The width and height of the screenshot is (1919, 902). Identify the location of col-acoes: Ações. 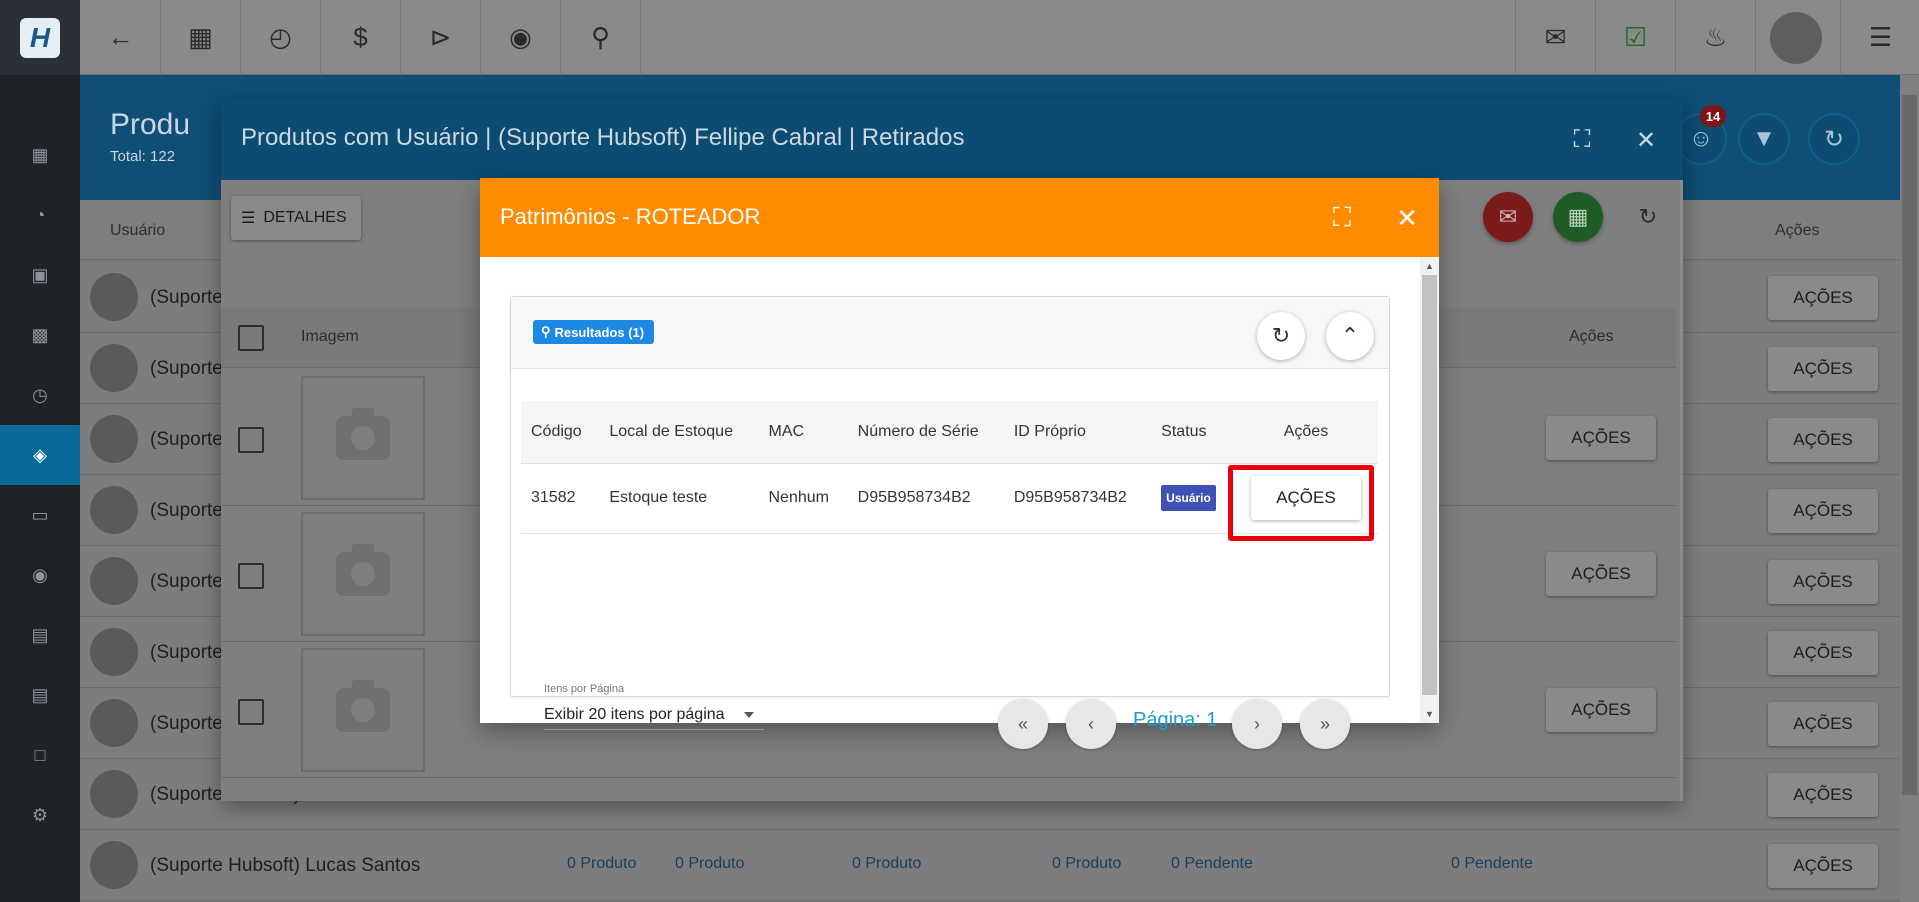
(1305, 432).